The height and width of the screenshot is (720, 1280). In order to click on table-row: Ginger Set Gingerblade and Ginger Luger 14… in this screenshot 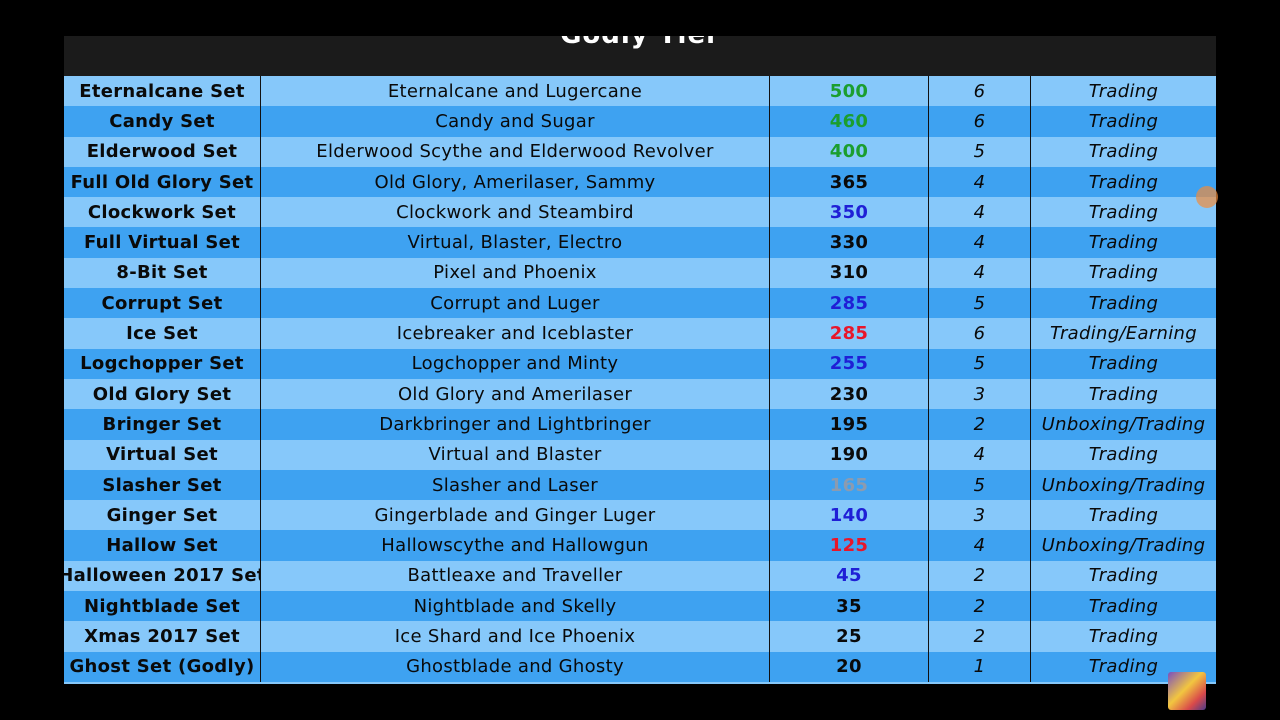, I will do `click(640, 515)`.